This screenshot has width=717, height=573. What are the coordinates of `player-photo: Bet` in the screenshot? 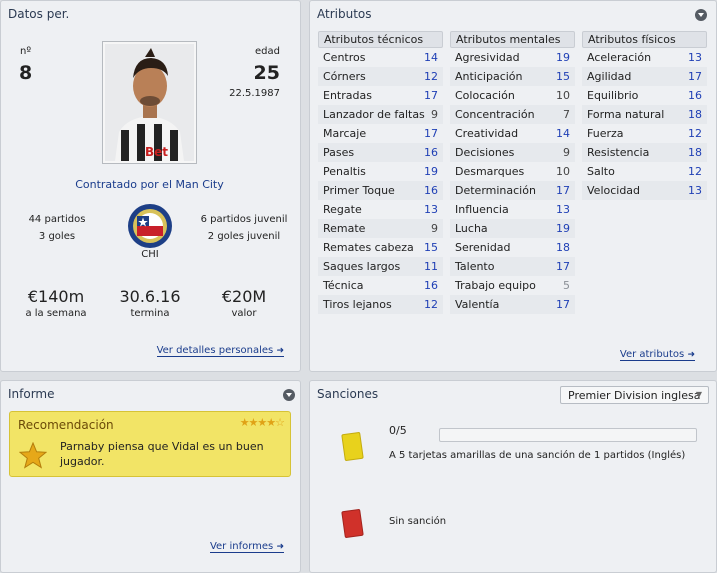 It's located at (149, 102).